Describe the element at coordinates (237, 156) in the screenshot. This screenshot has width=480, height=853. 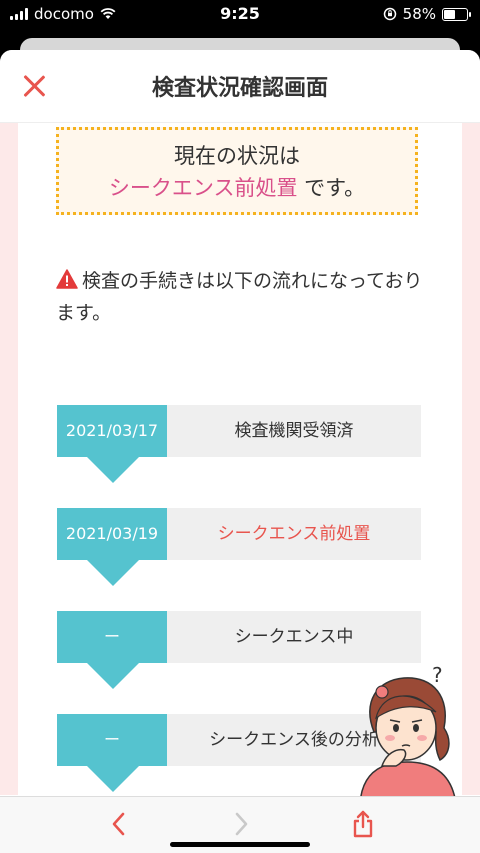
I see `status-intro: 現在の状況は` at that location.